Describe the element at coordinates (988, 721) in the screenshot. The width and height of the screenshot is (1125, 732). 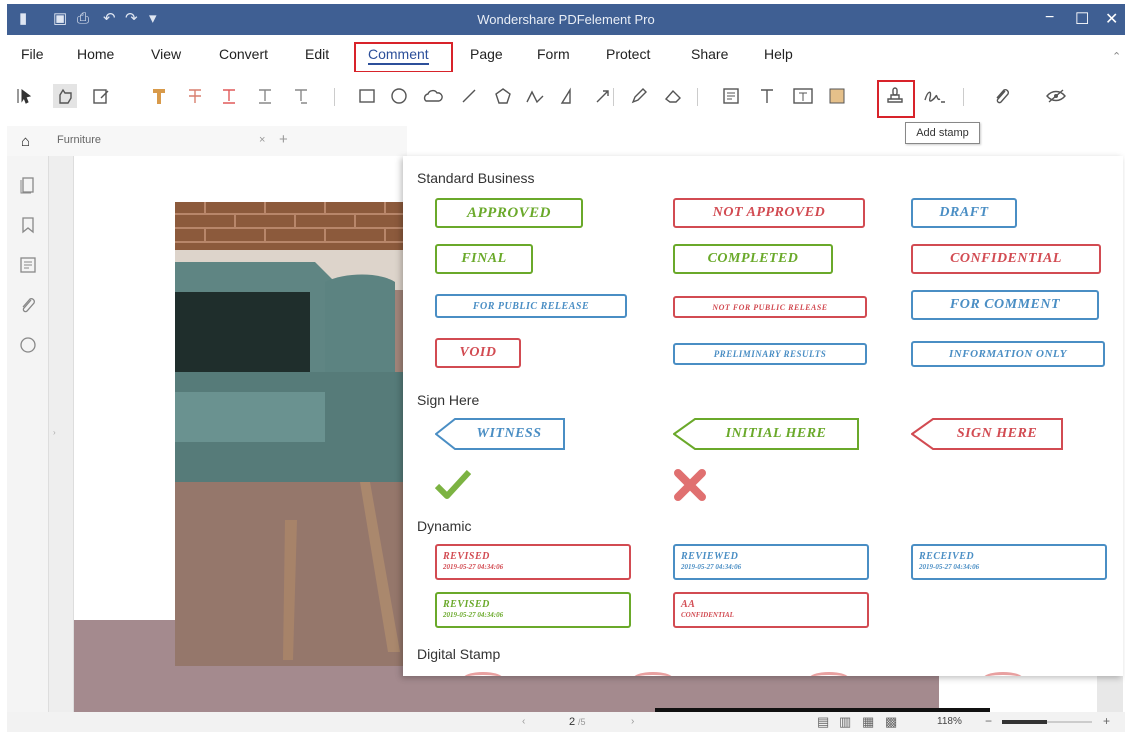
I see `zoom-out-button: −` at that location.